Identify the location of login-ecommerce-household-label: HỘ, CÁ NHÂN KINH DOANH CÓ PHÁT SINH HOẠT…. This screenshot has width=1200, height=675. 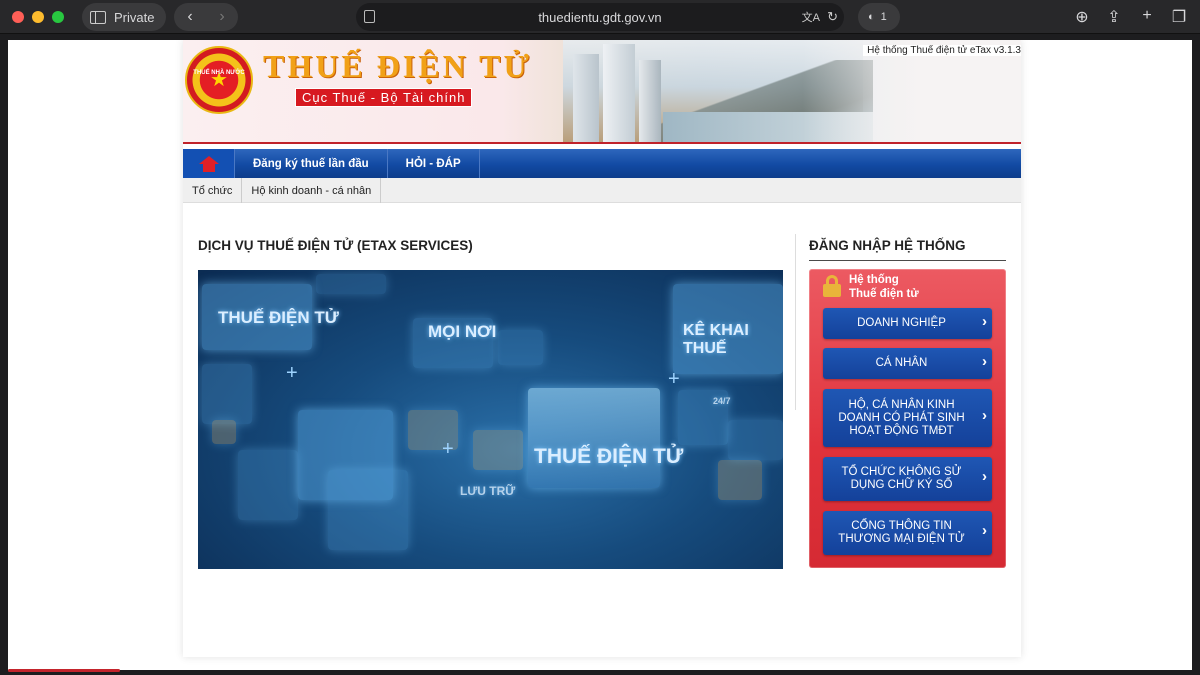
(901, 417).